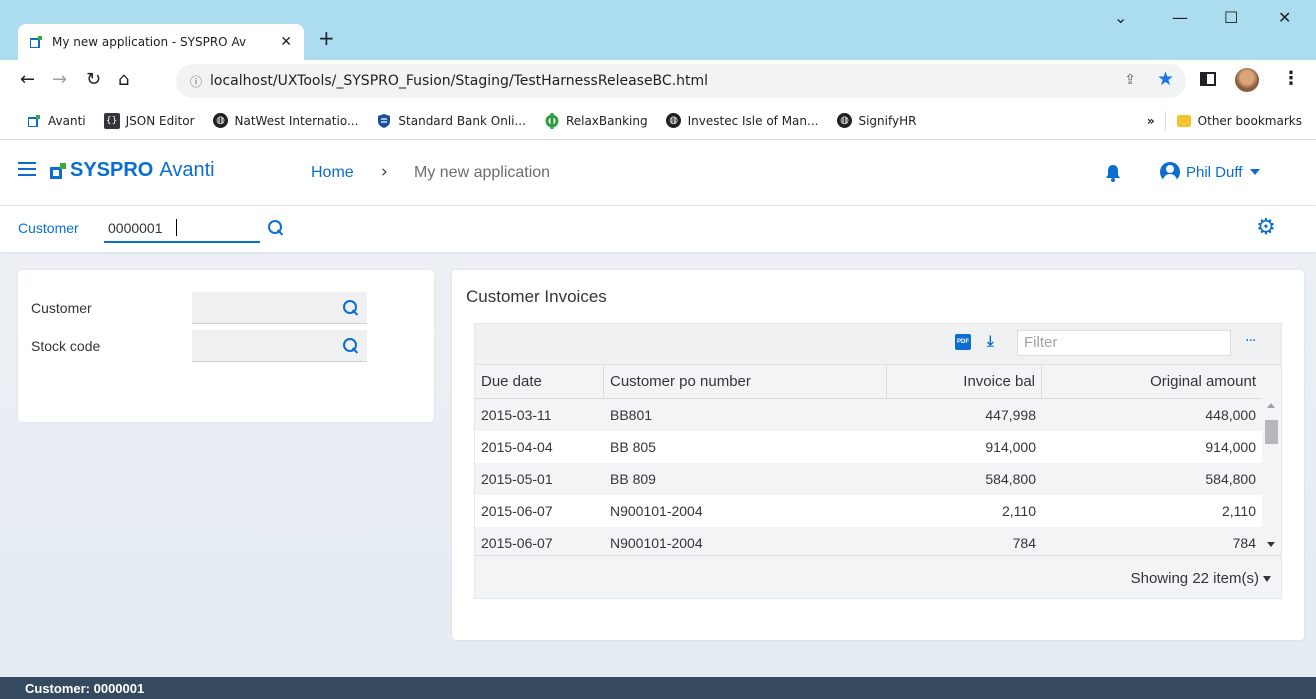  What do you see at coordinates (868, 415) in the screenshot?
I see `table-row: 2015-03-11 BB801 447,998 448,000` at bounding box center [868, 415].